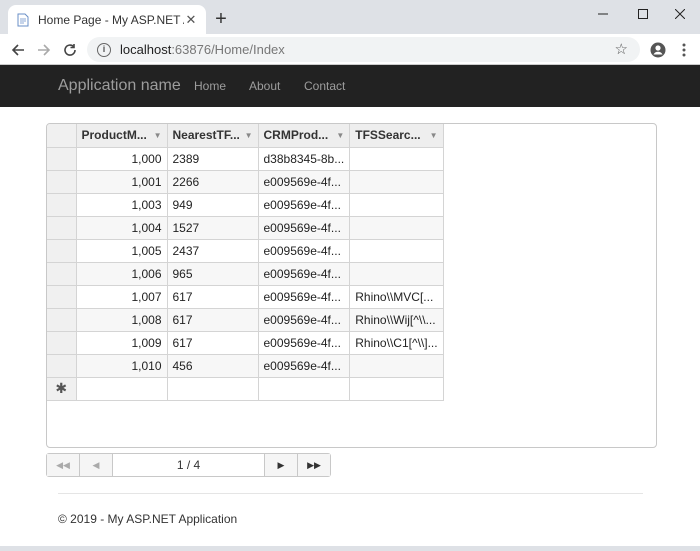 This screenshot has height=551, width=700. Describe the element at coordinates (121, 227) in the screenshot. I see `grid-cell: 1,004` at that location.